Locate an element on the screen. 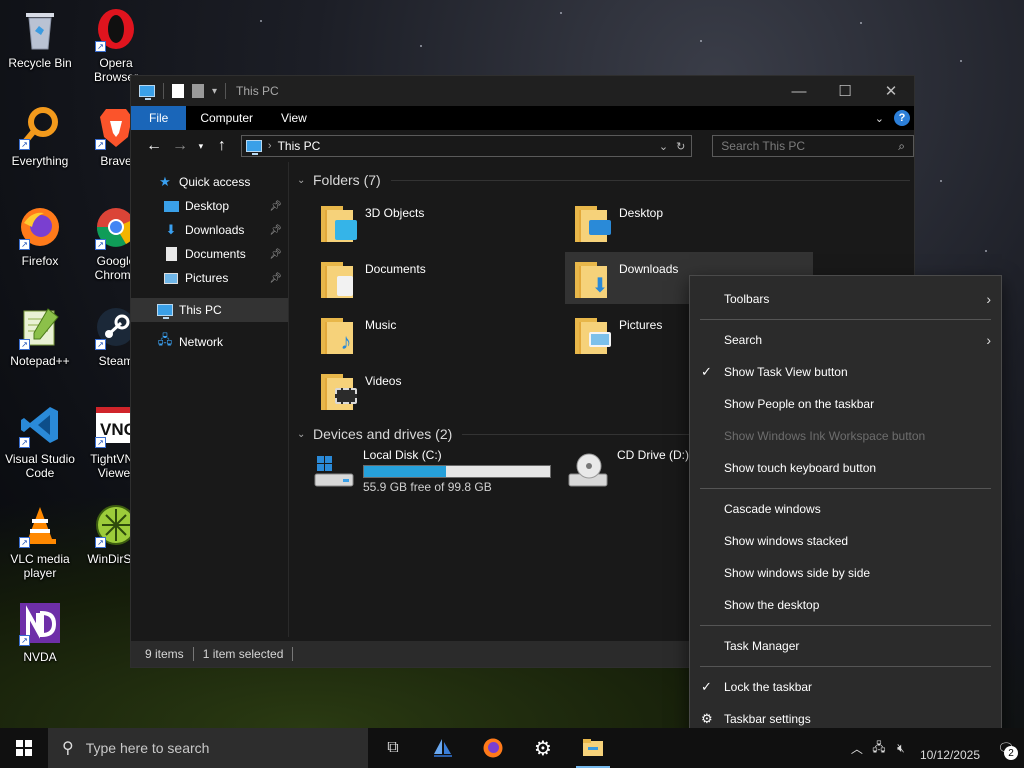 The height and width of the screenshot is (768, 1024). search-box: ⌕ is located at coordinates (813, 146).